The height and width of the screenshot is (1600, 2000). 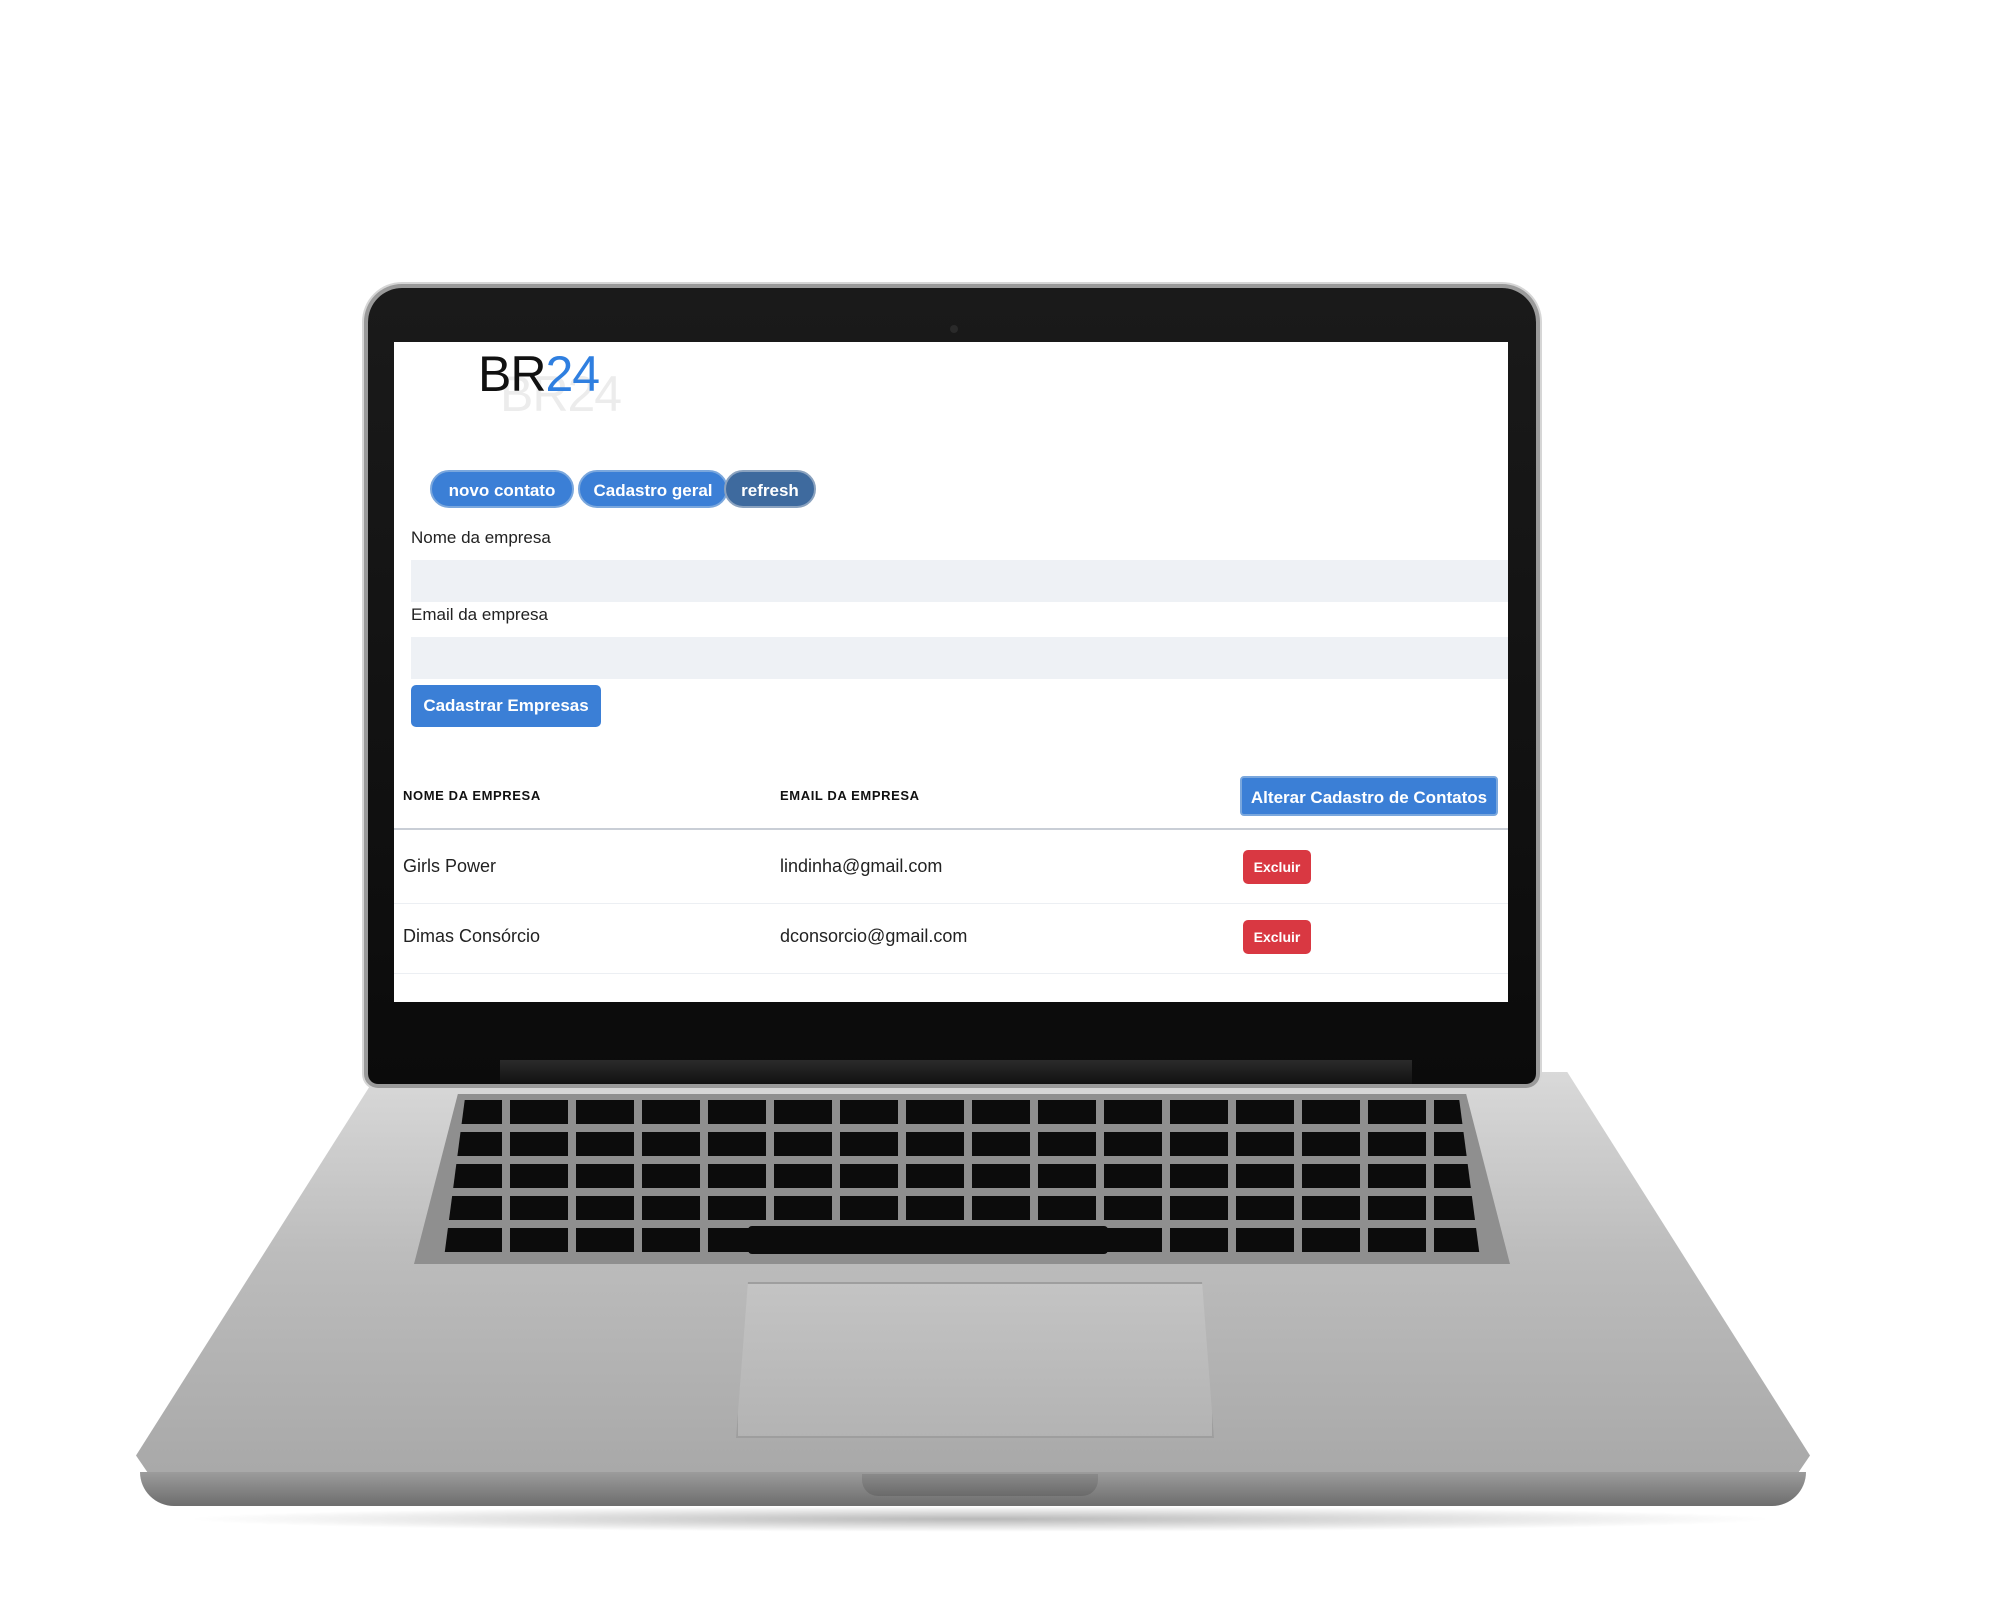 I want to click on table-header-divider, so click(x=951, y=829).